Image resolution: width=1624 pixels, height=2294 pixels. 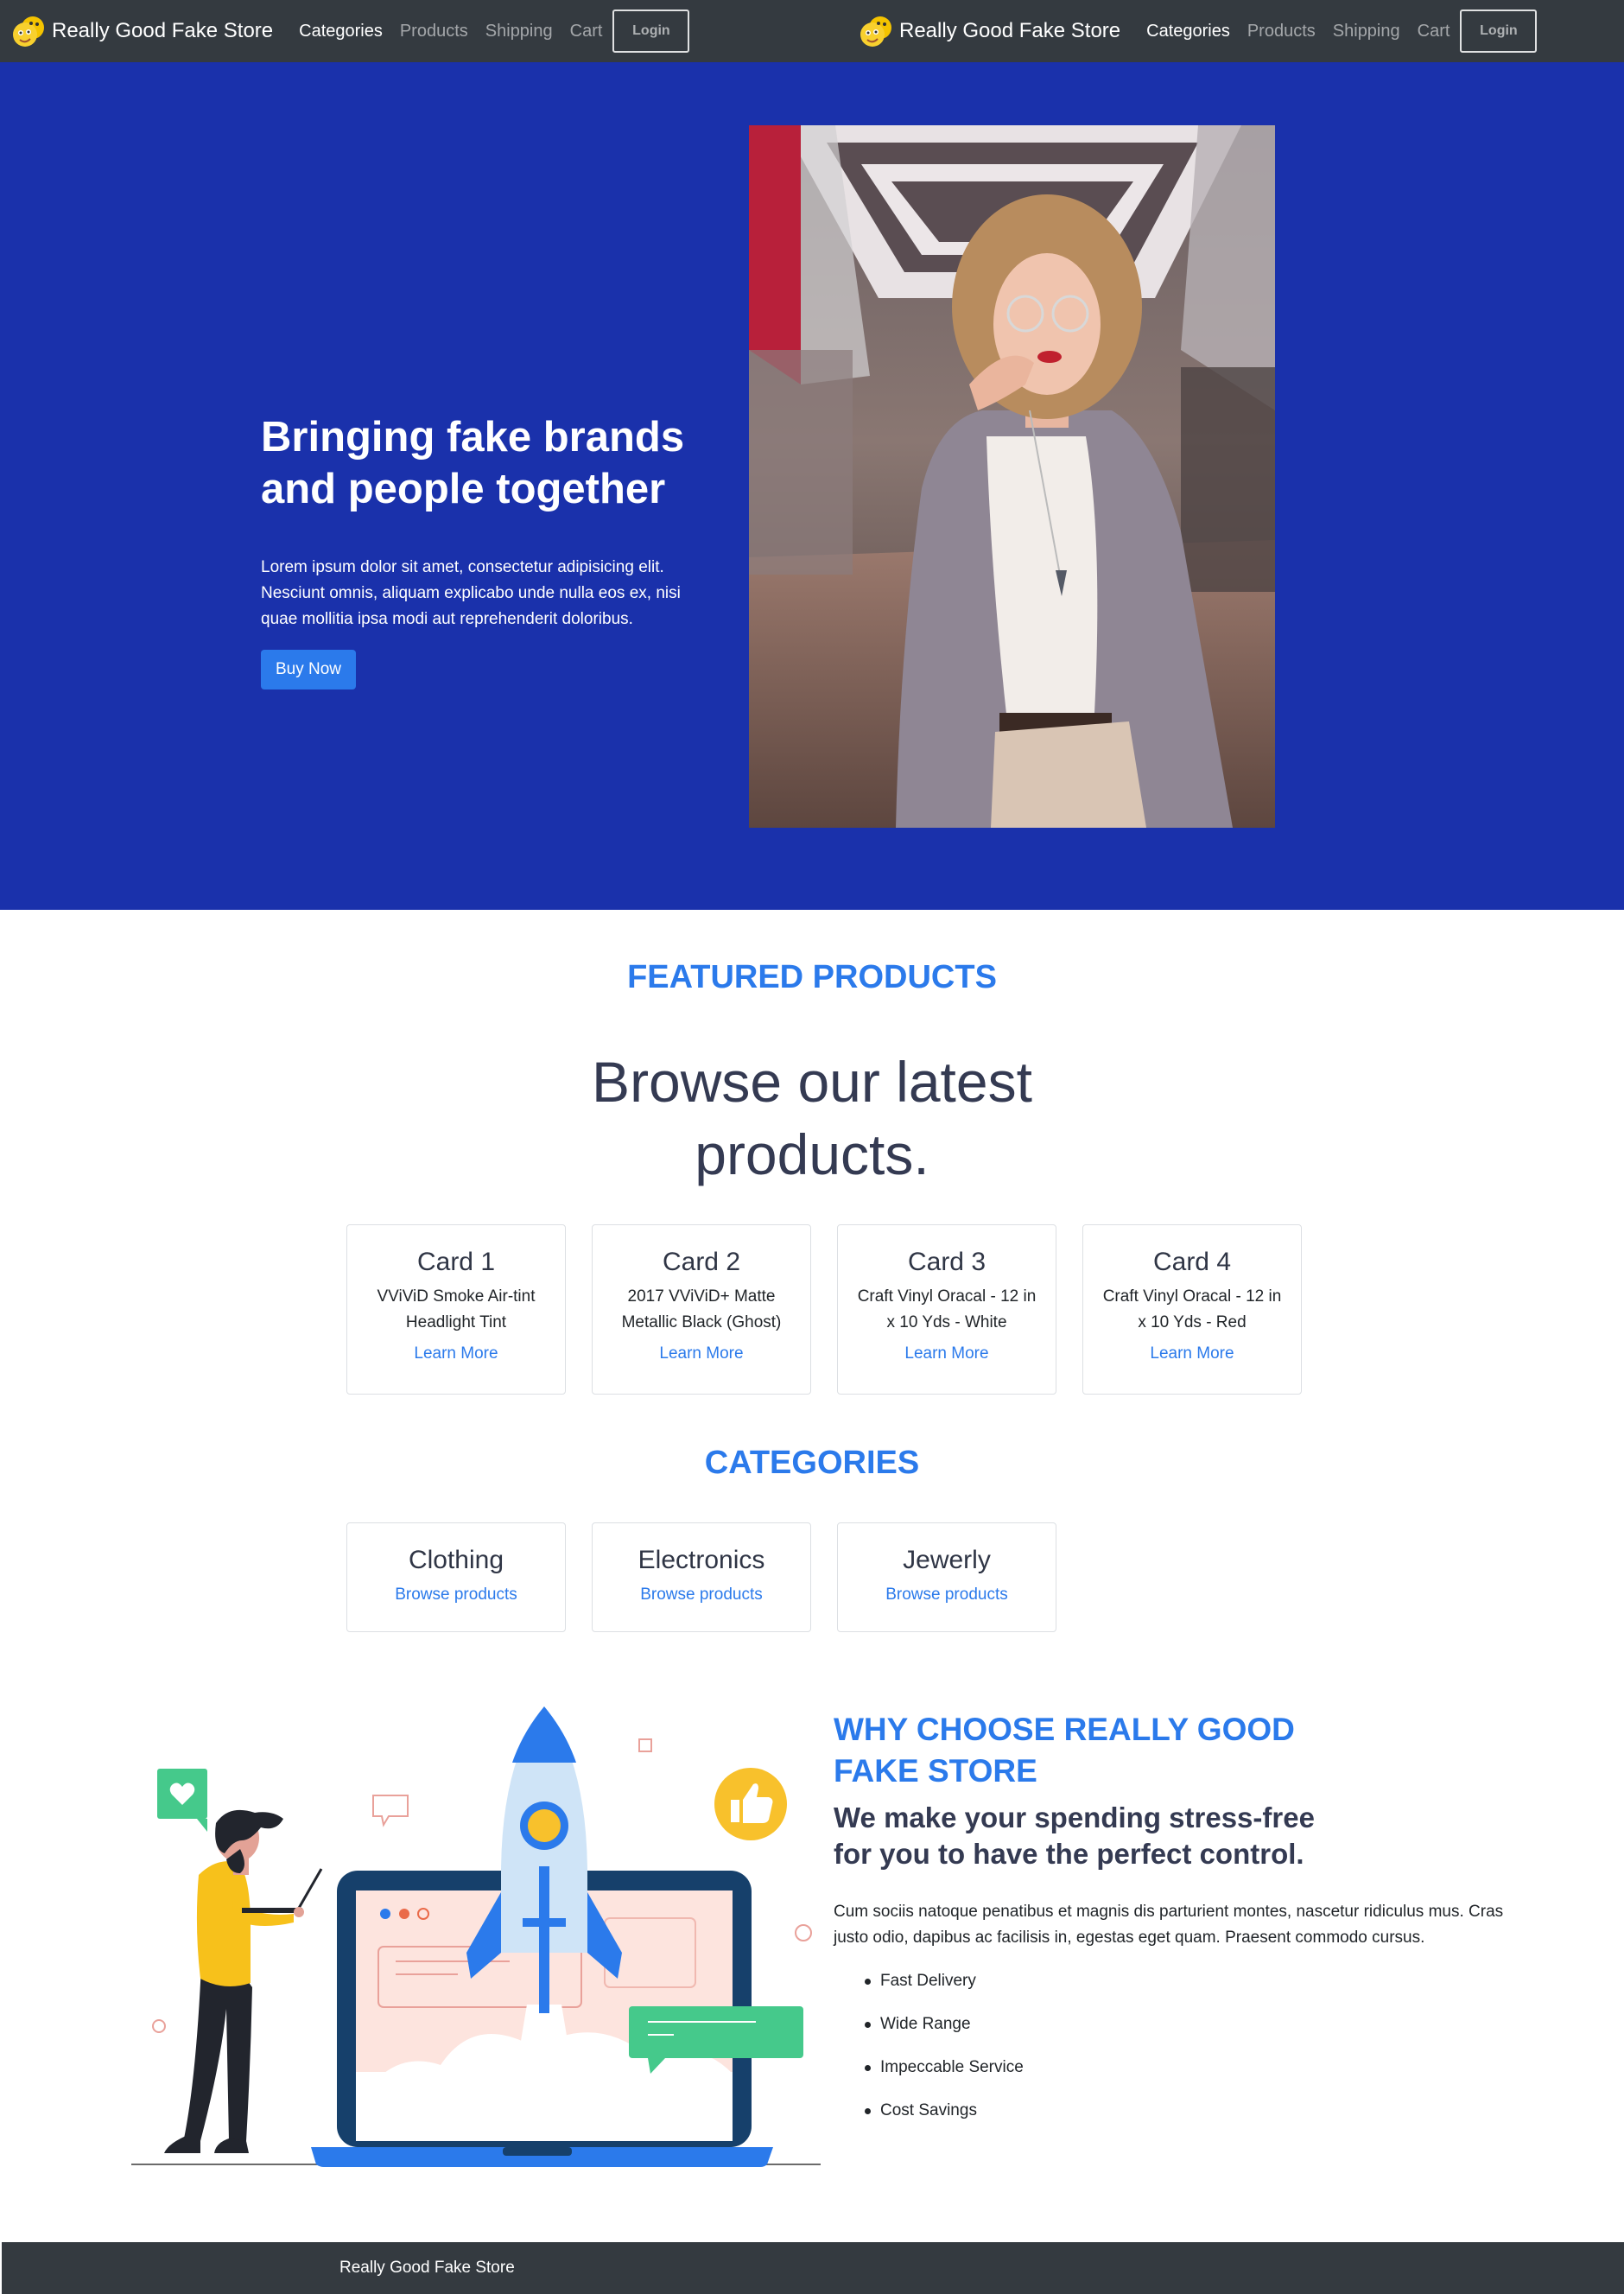 I want to click on footer: Really Good Fake Store, so click(x=813, y=2268).